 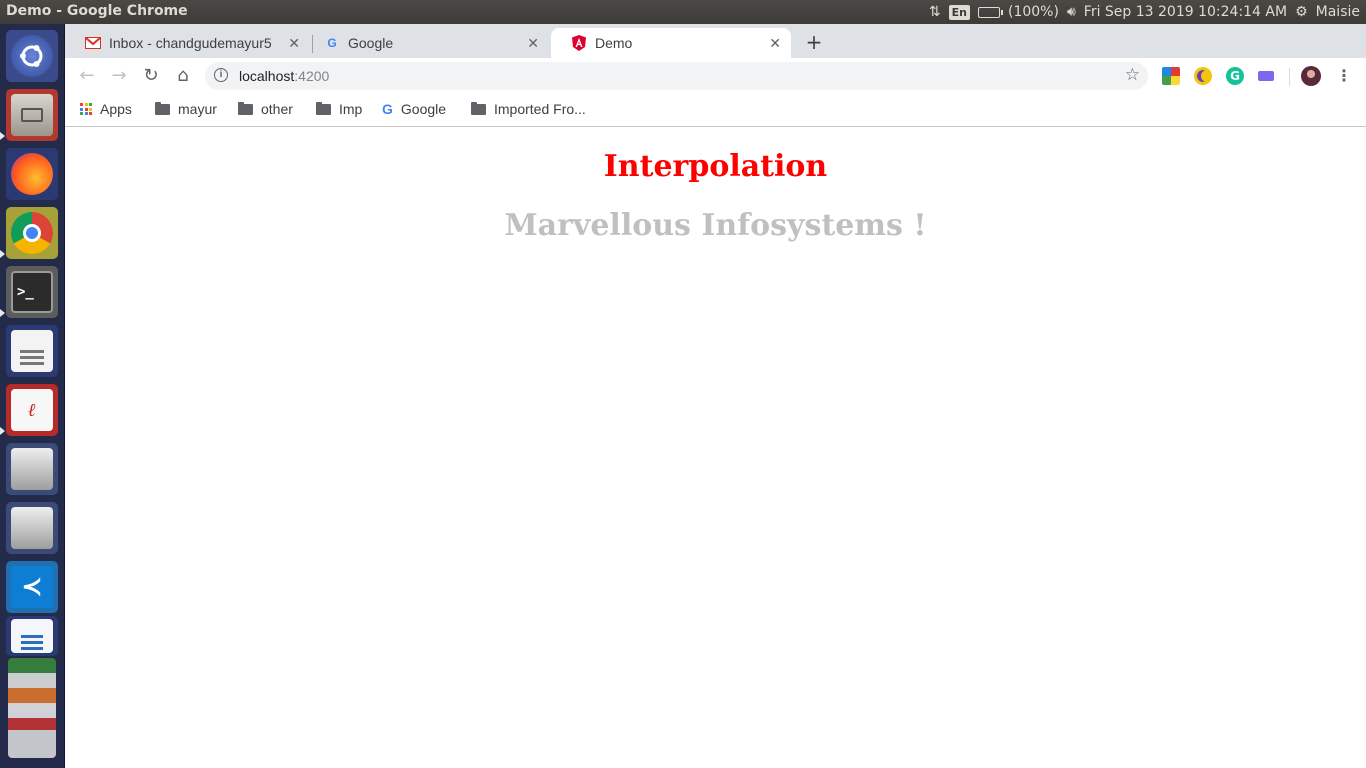 What do you see at coordinates (1338, 12) in the screenshot?
I see `user-name: Maisie` at bounding box center [1338, 12].